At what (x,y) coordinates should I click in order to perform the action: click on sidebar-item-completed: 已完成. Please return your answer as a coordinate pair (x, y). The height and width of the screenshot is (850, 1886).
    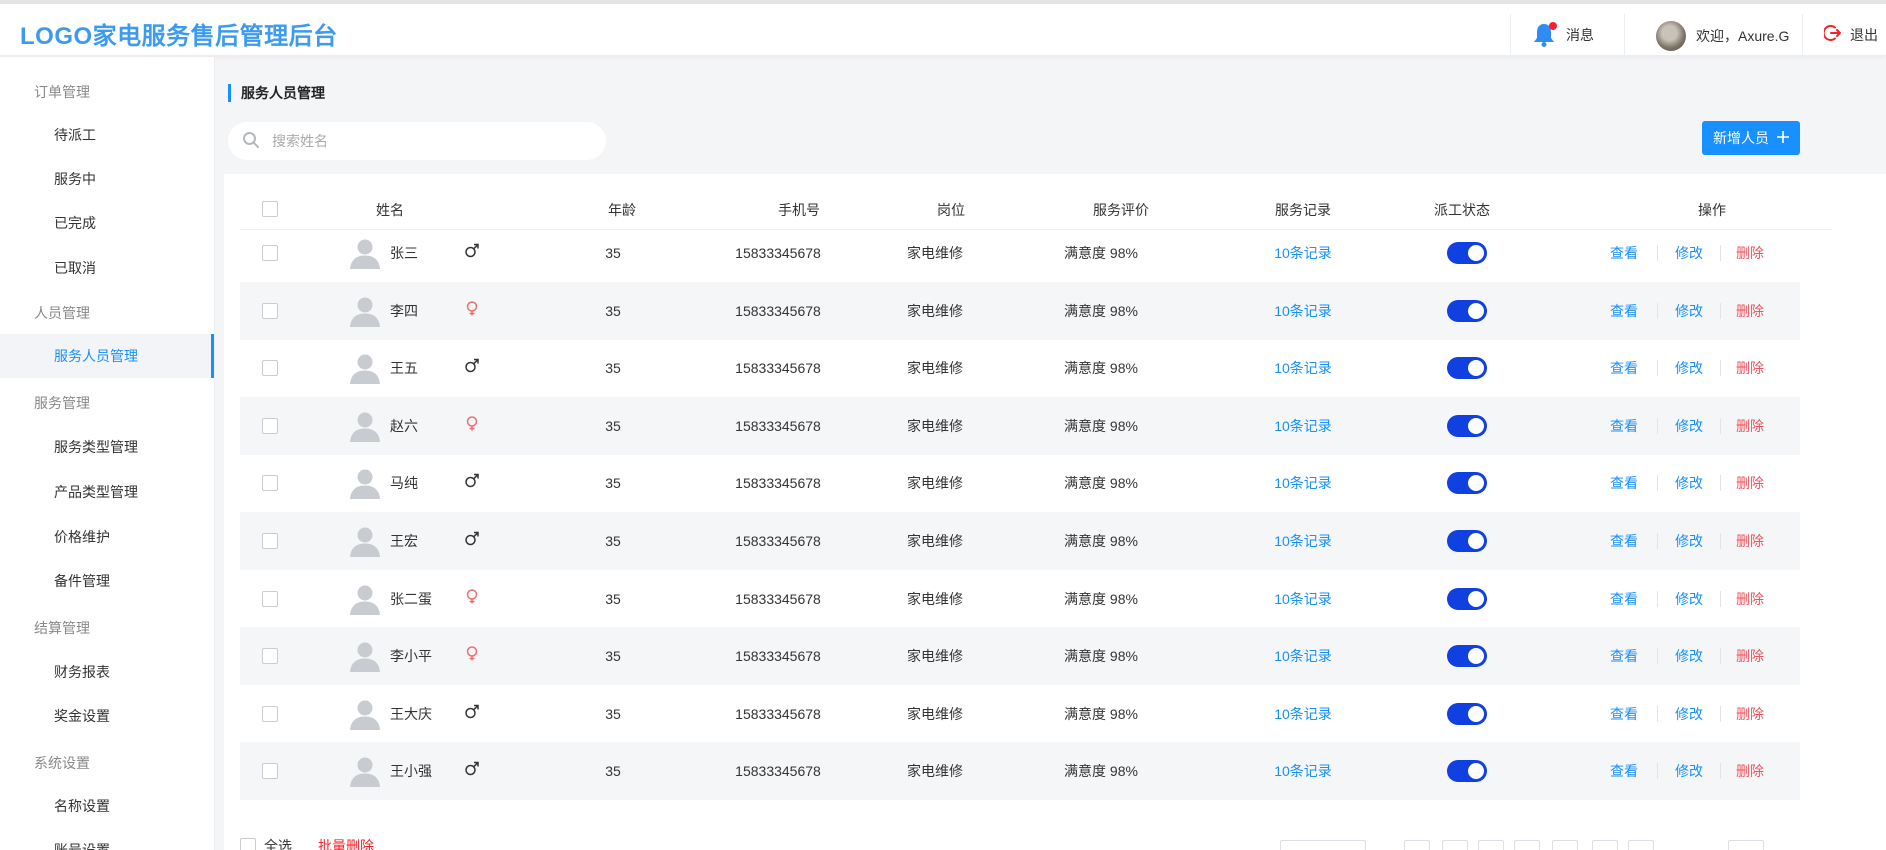
    Looking at the image, I should click on (107, 223).